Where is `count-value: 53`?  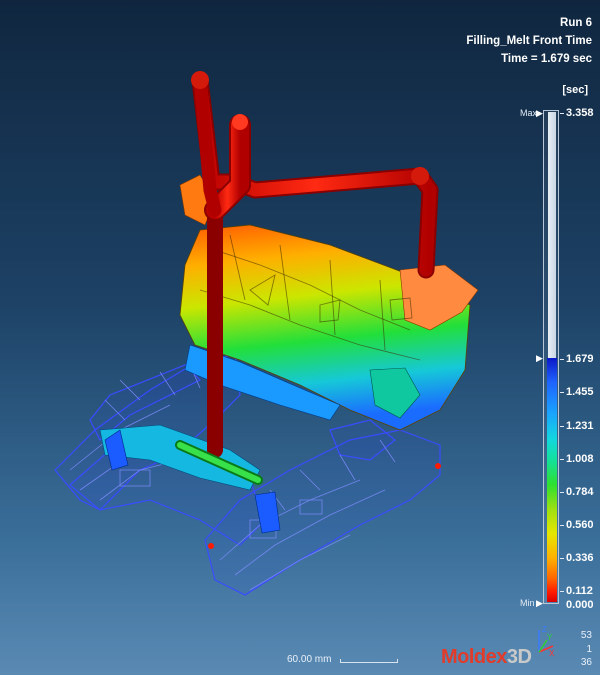 count-value: 53 is located at coordinates (586, 635).